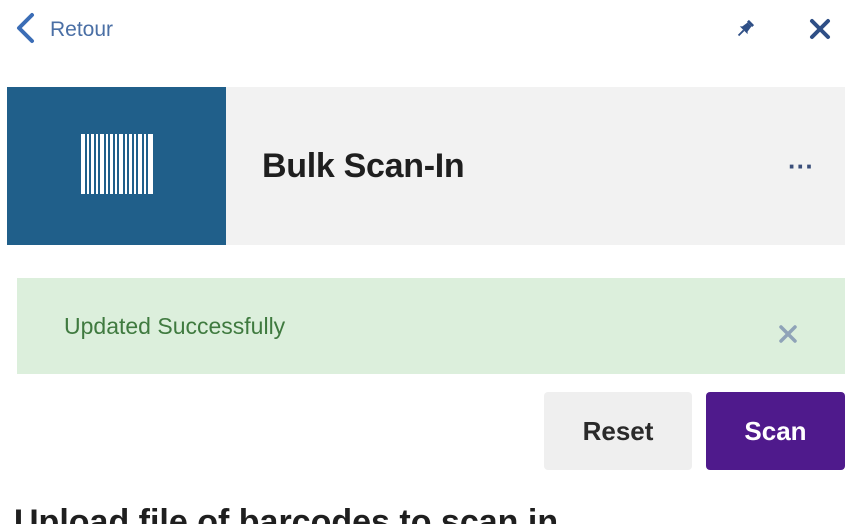 Image resolution: width=845 pixels, height=524 pixels. I want to click on pin-button, so click(745, 31).